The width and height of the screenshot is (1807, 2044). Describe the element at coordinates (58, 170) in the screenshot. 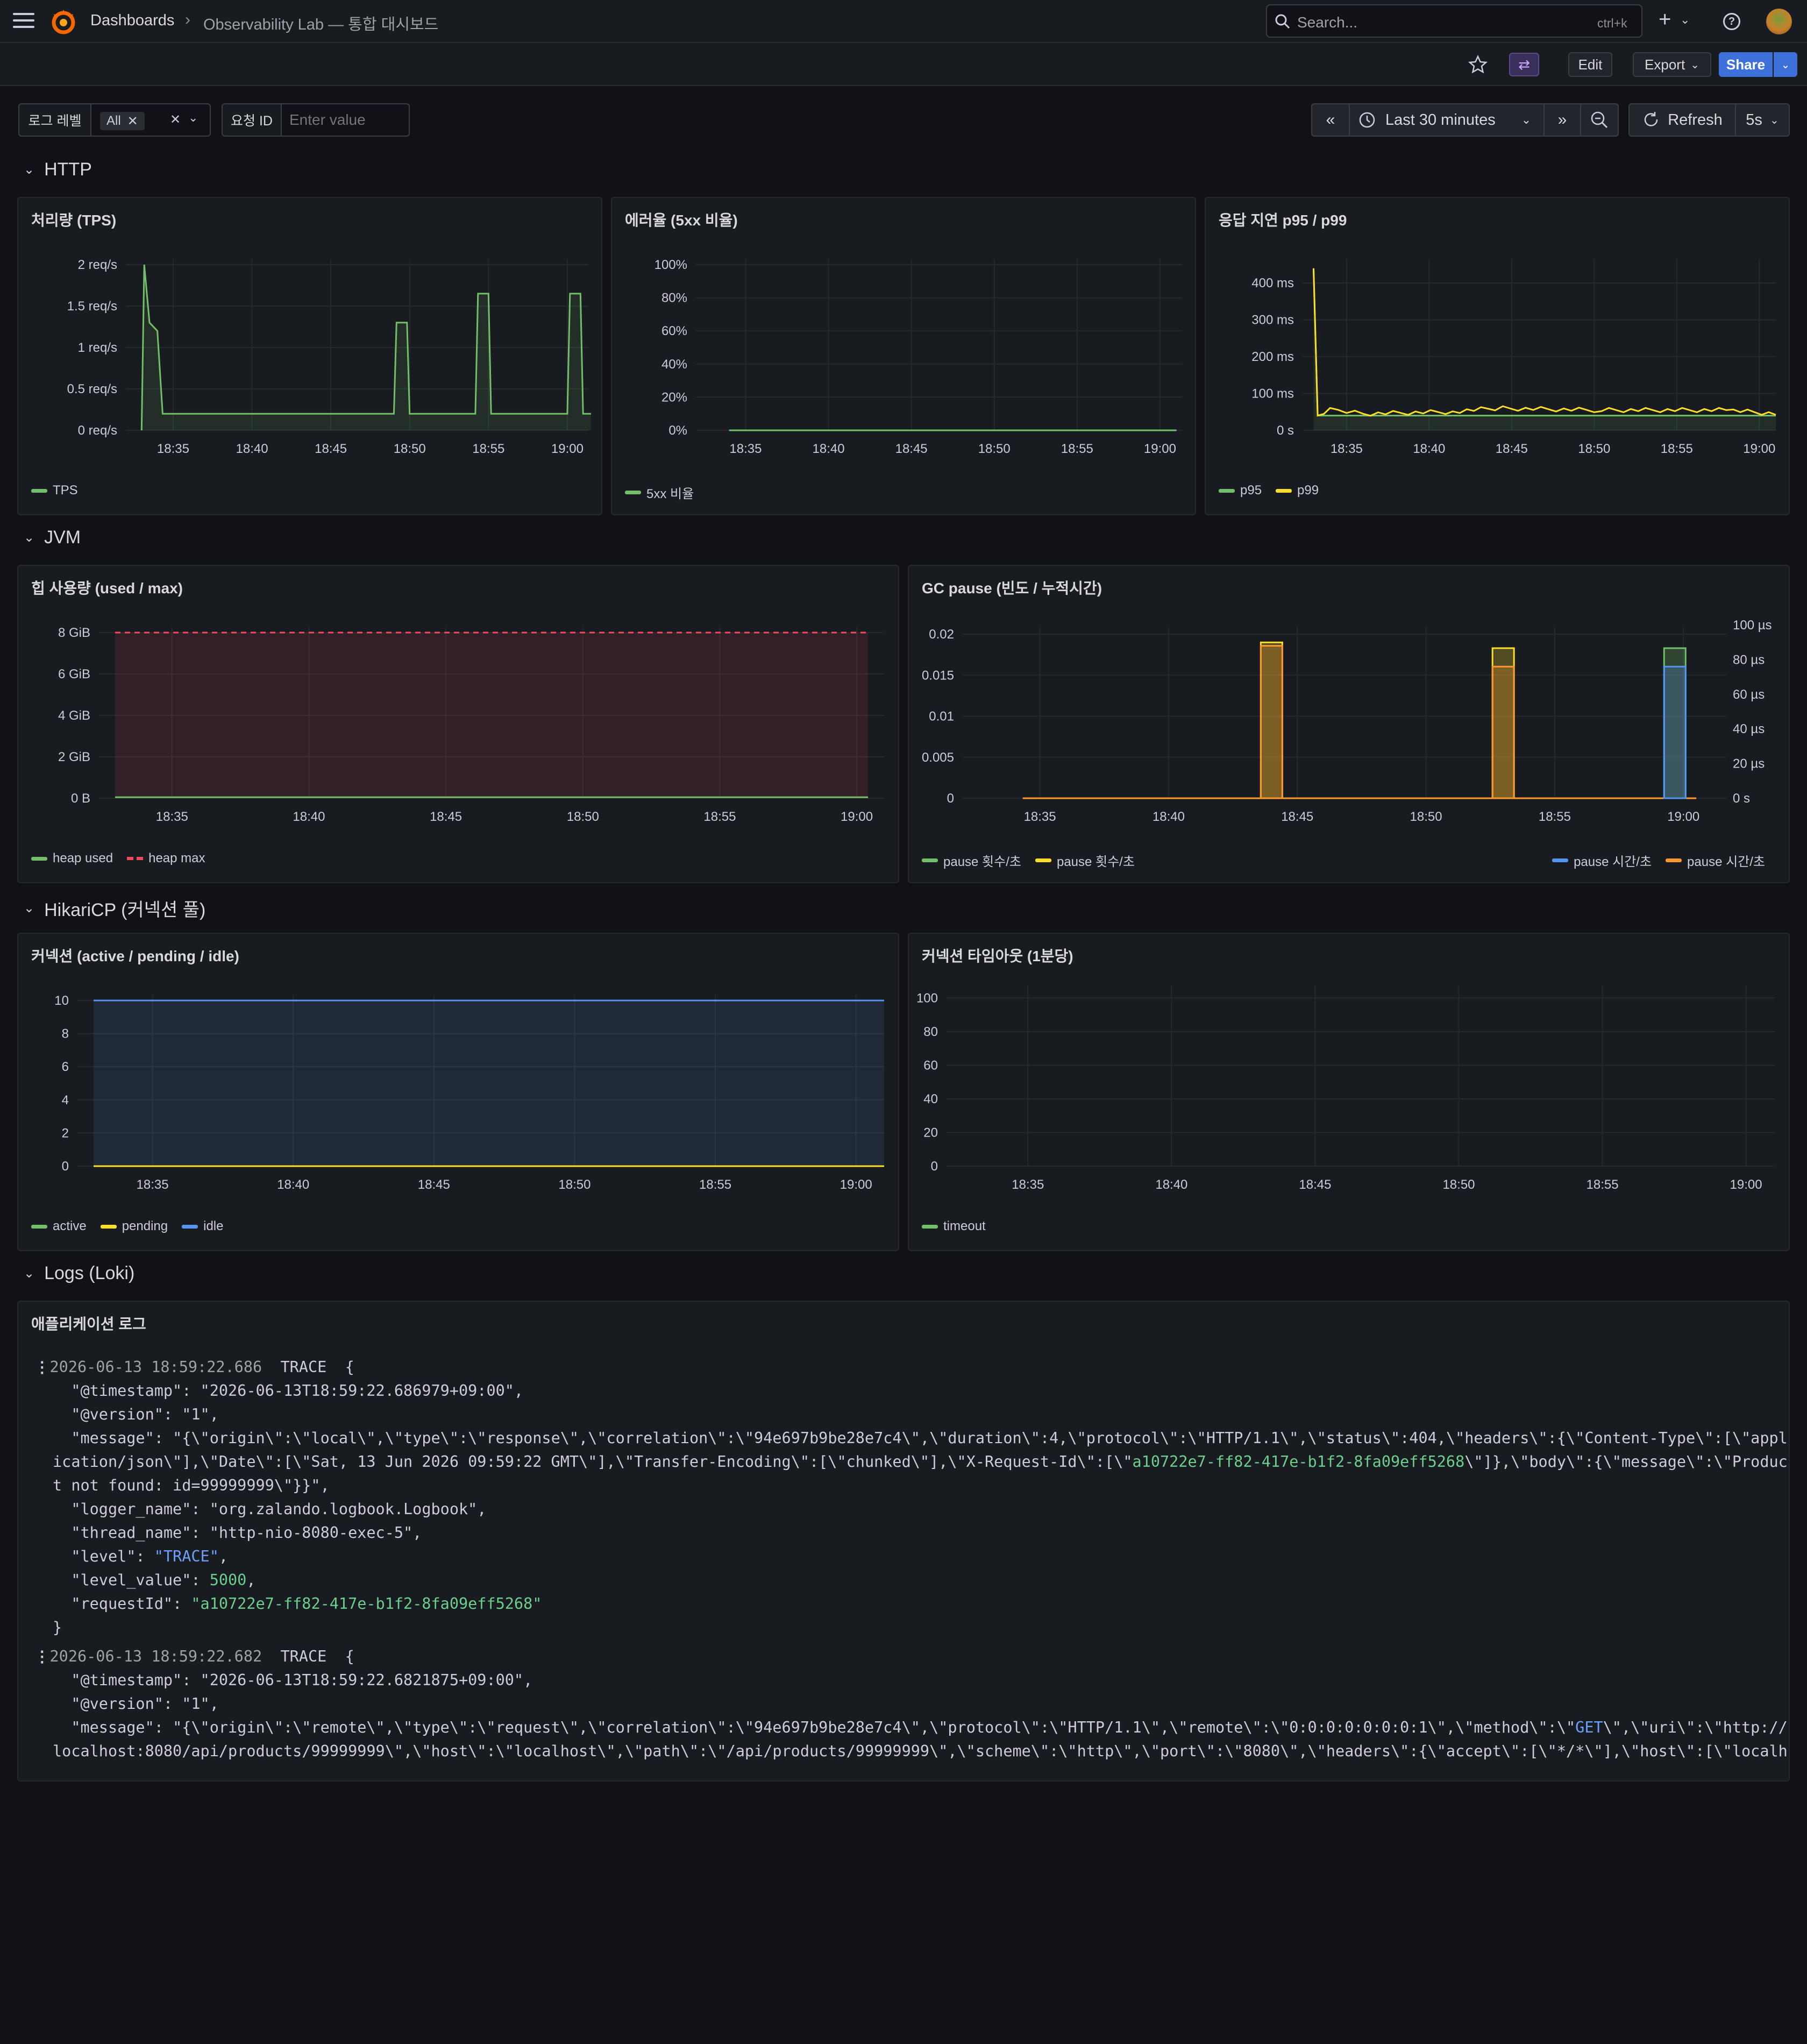

I see `row-http: ⌄ HTTP` at that location.